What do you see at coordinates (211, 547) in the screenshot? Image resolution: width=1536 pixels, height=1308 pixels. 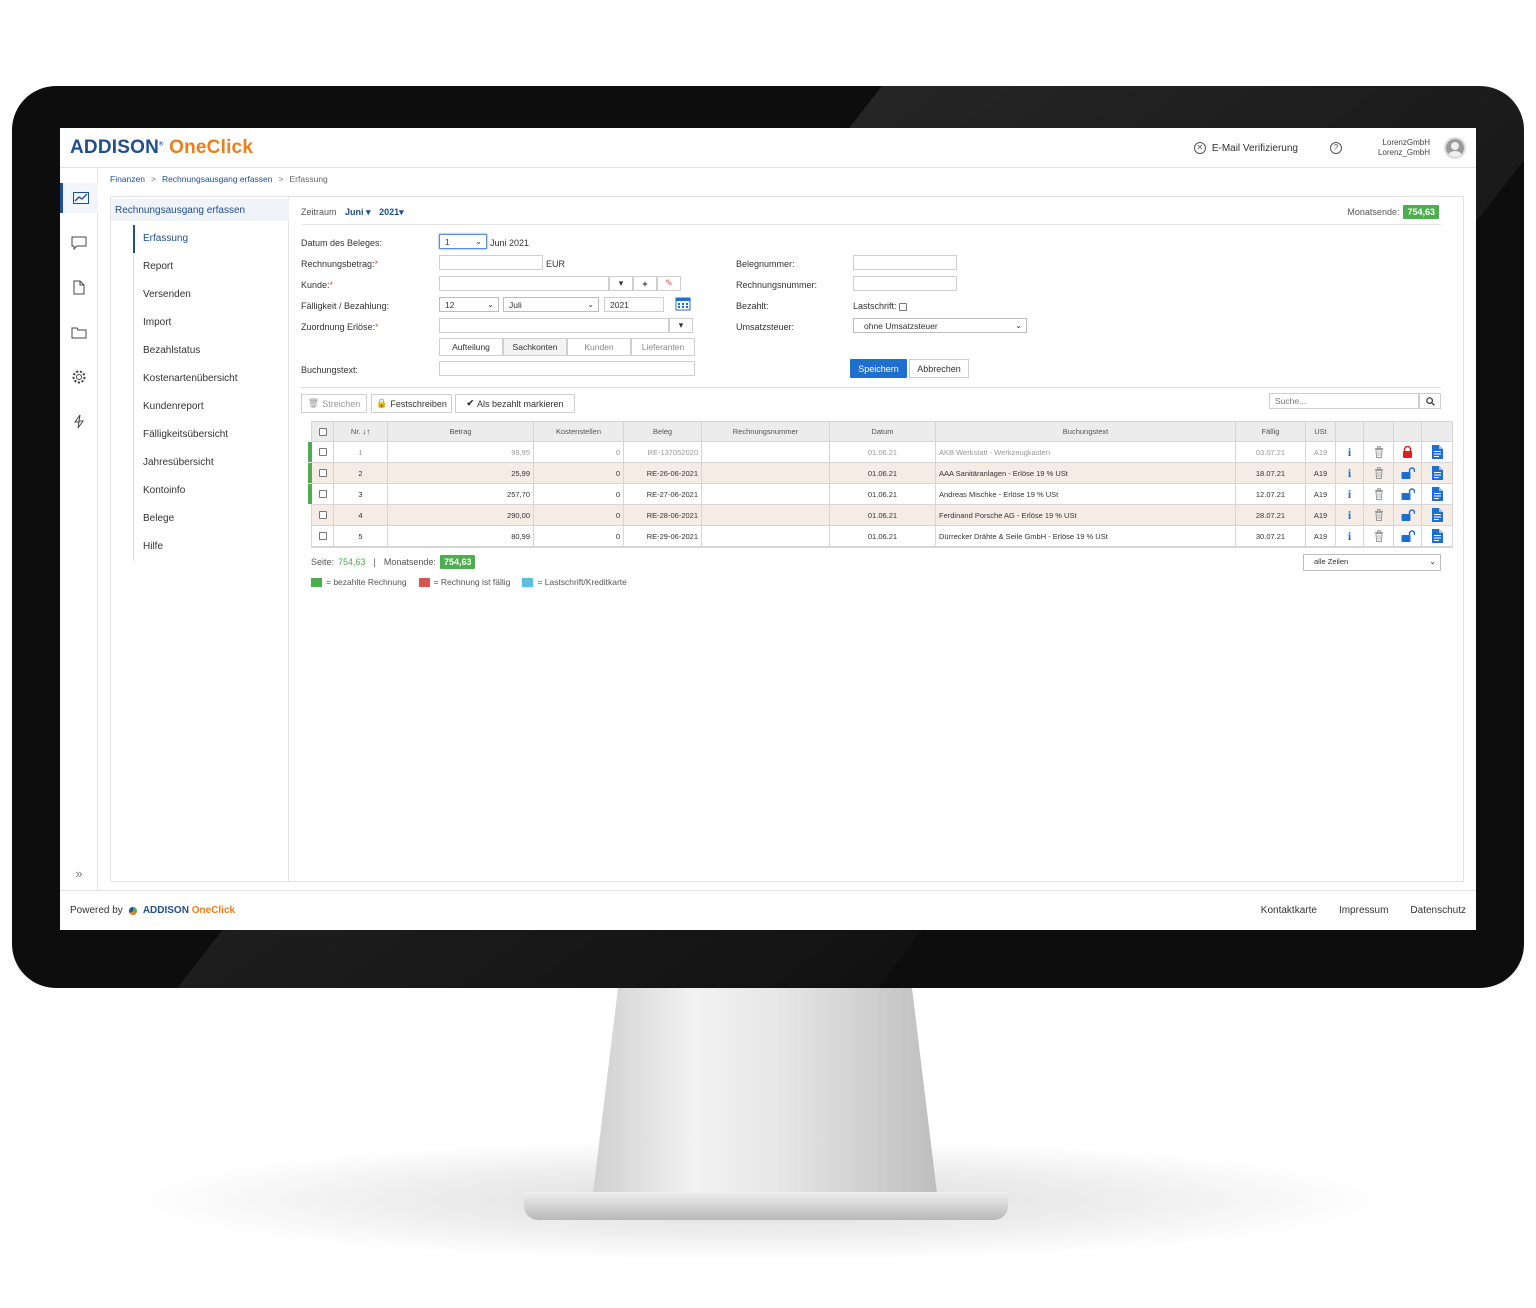 I see `subnav-item-11: Hilfe` at bounding box center [211, 547].